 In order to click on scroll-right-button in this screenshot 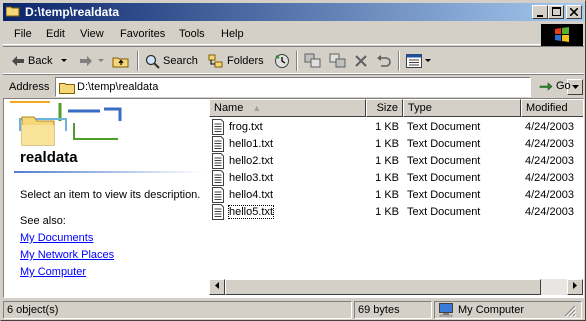, I will do `click(575, 287)`.